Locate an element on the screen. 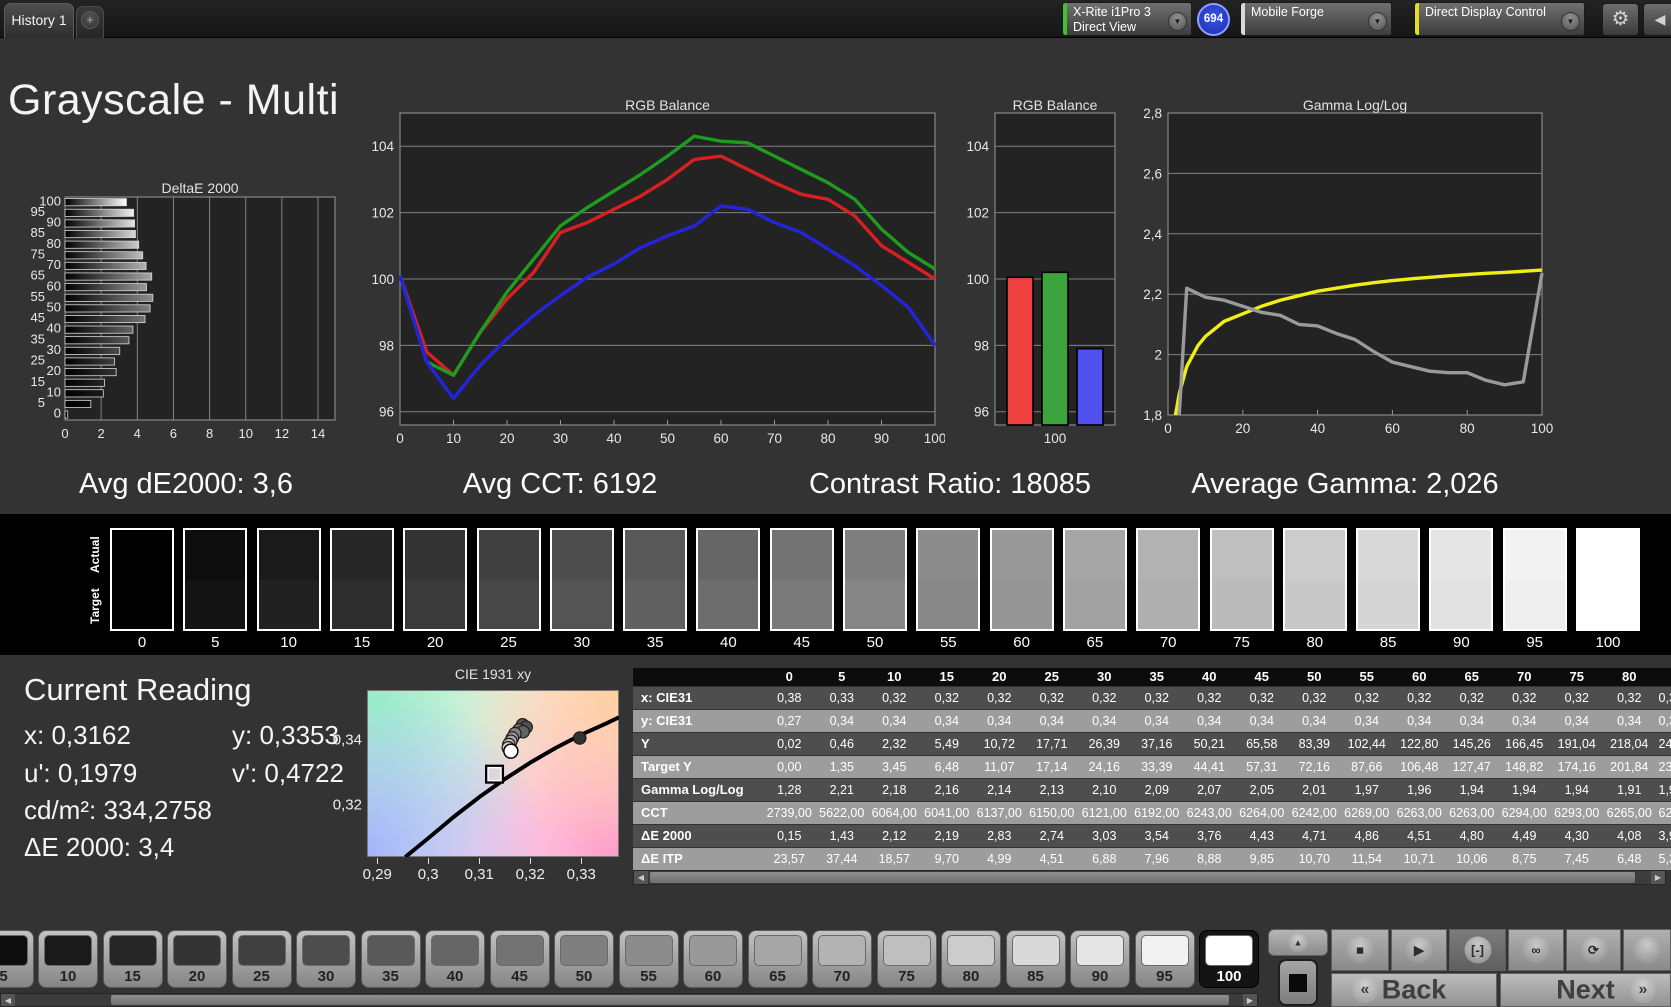 This screenshot has width=1671, height=1007. refresh-button: ⟳ is located at coordinates (1593, 950).